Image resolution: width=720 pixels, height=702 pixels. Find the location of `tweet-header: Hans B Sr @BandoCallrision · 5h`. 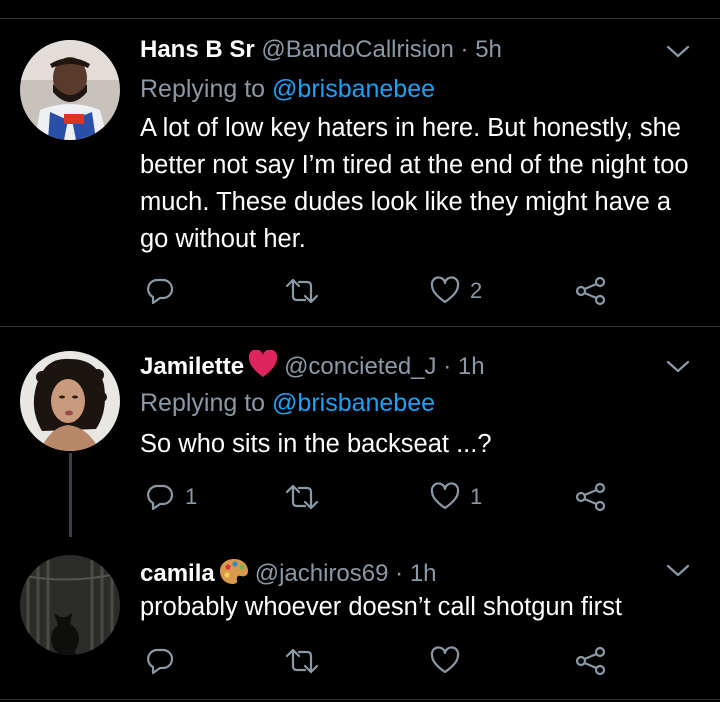

tweet-header: Hans B Sr @BandoCallrision · 5h is located at coordinates (321, 50).